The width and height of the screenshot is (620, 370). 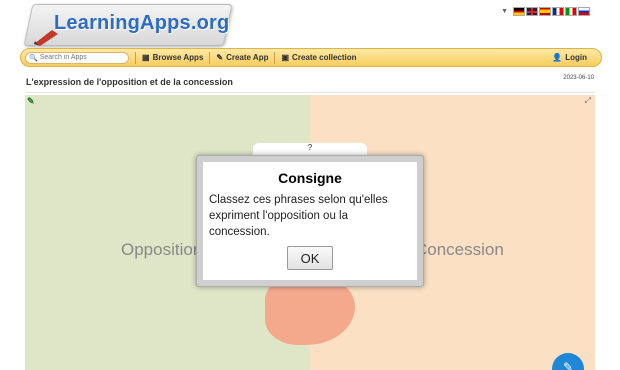 I want to click on search-icon: 🔍, so click(x=33, y=58).